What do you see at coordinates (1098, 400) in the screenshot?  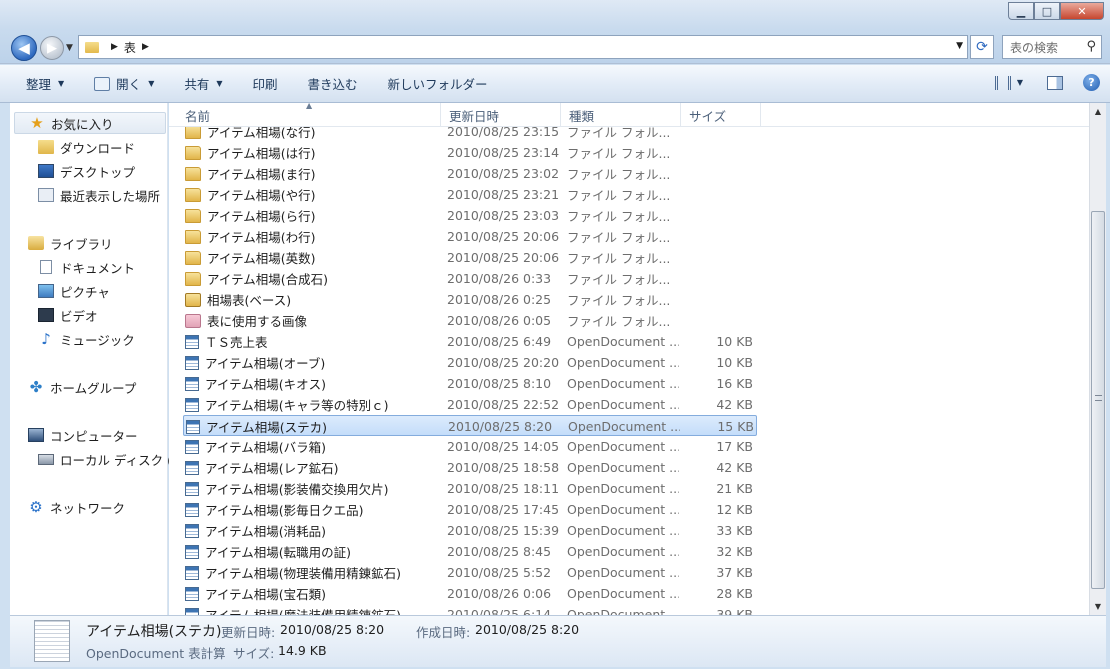 I see `scrollbar-thumb` at bounding box center [1098, 400].